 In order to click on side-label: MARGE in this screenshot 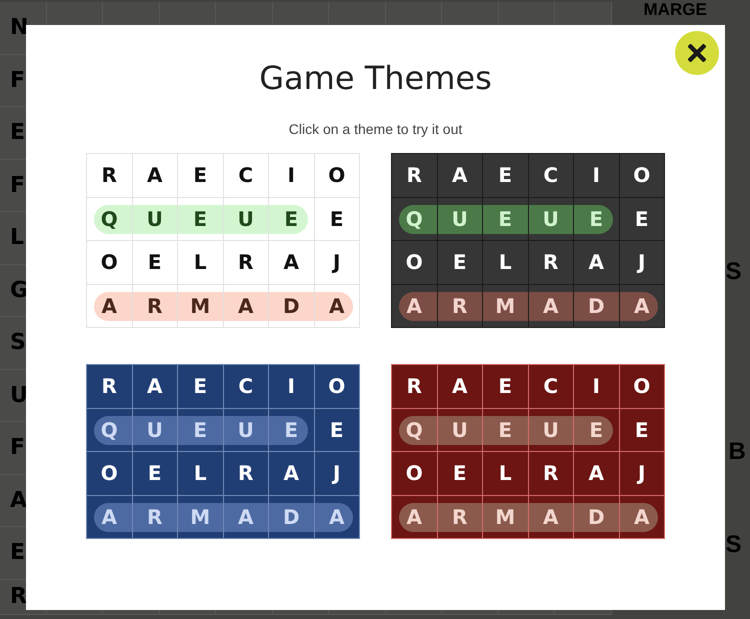, I will do `click(675, 10)`.